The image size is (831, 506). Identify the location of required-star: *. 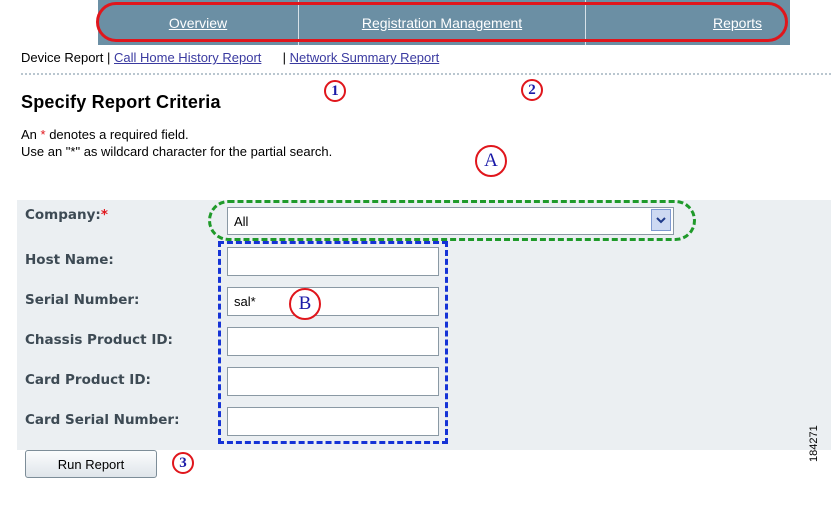
(104, 215).